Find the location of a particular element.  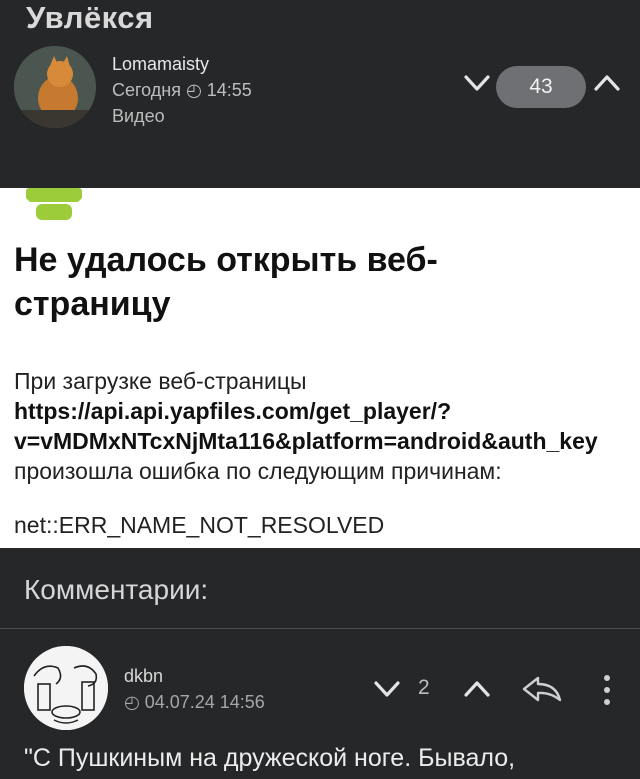

android-robot-icon is located at coordinates (54, 206).